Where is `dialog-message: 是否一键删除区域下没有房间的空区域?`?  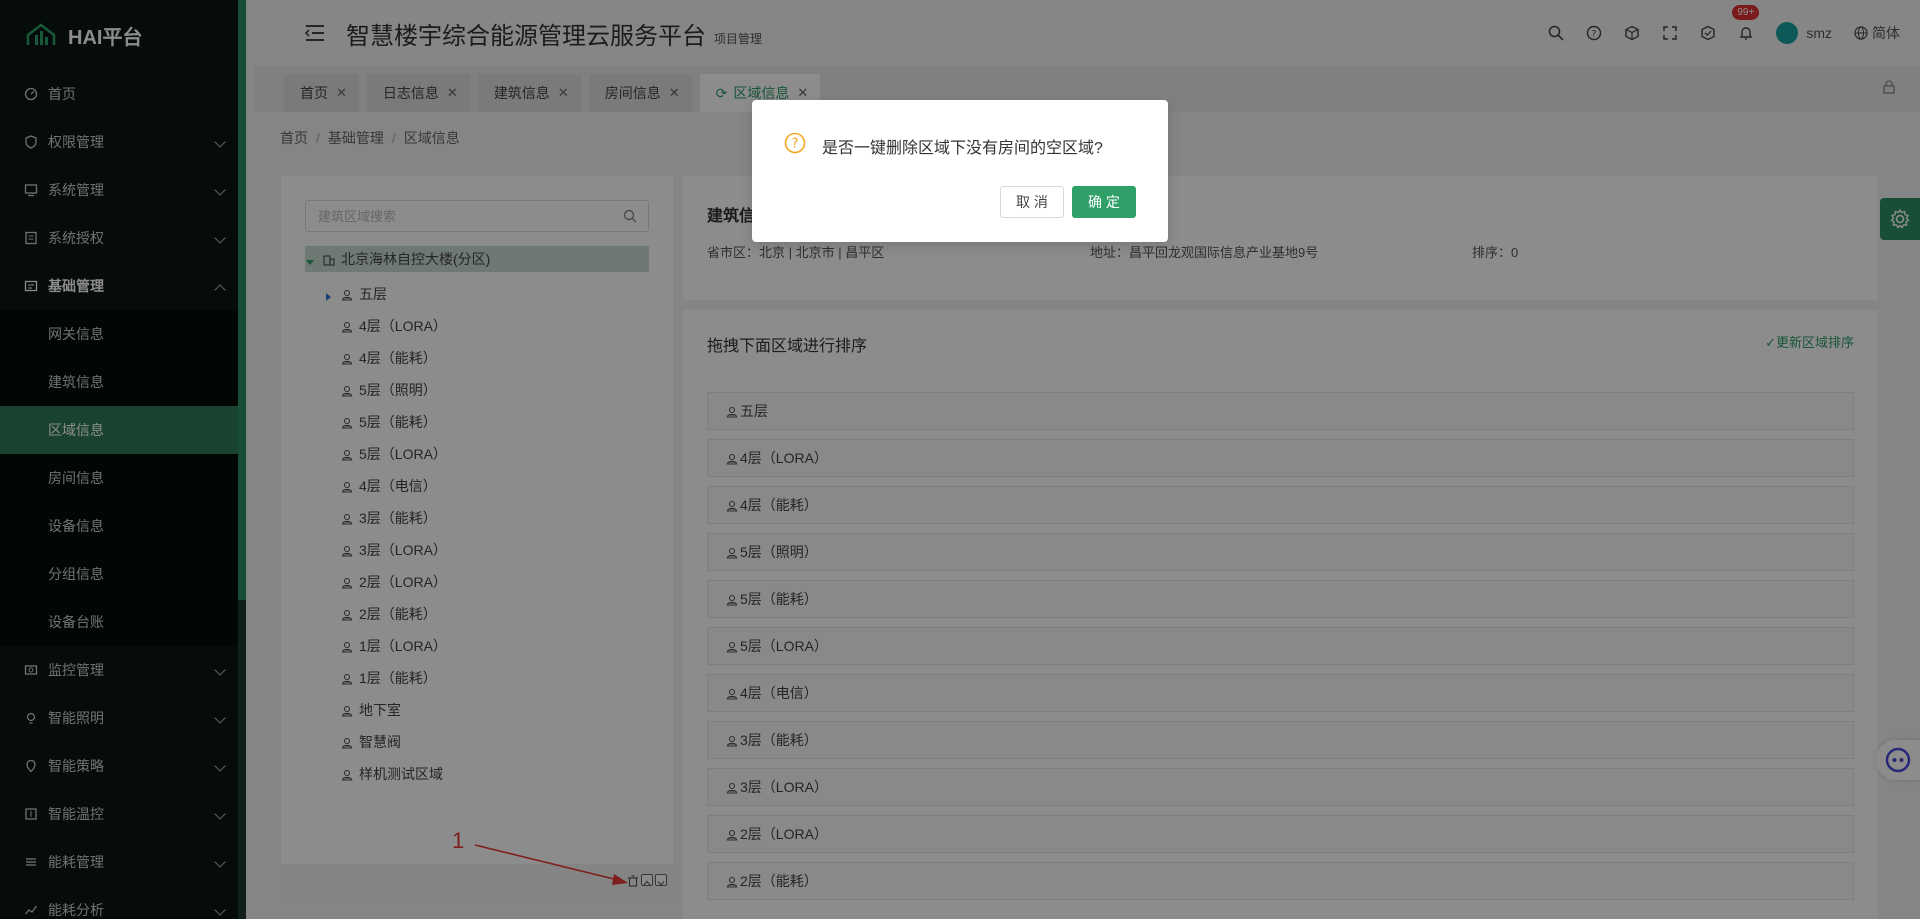
dialog-message: 是否一键删除区域下没有房间的空区域? is located at coordinates (962, 148).